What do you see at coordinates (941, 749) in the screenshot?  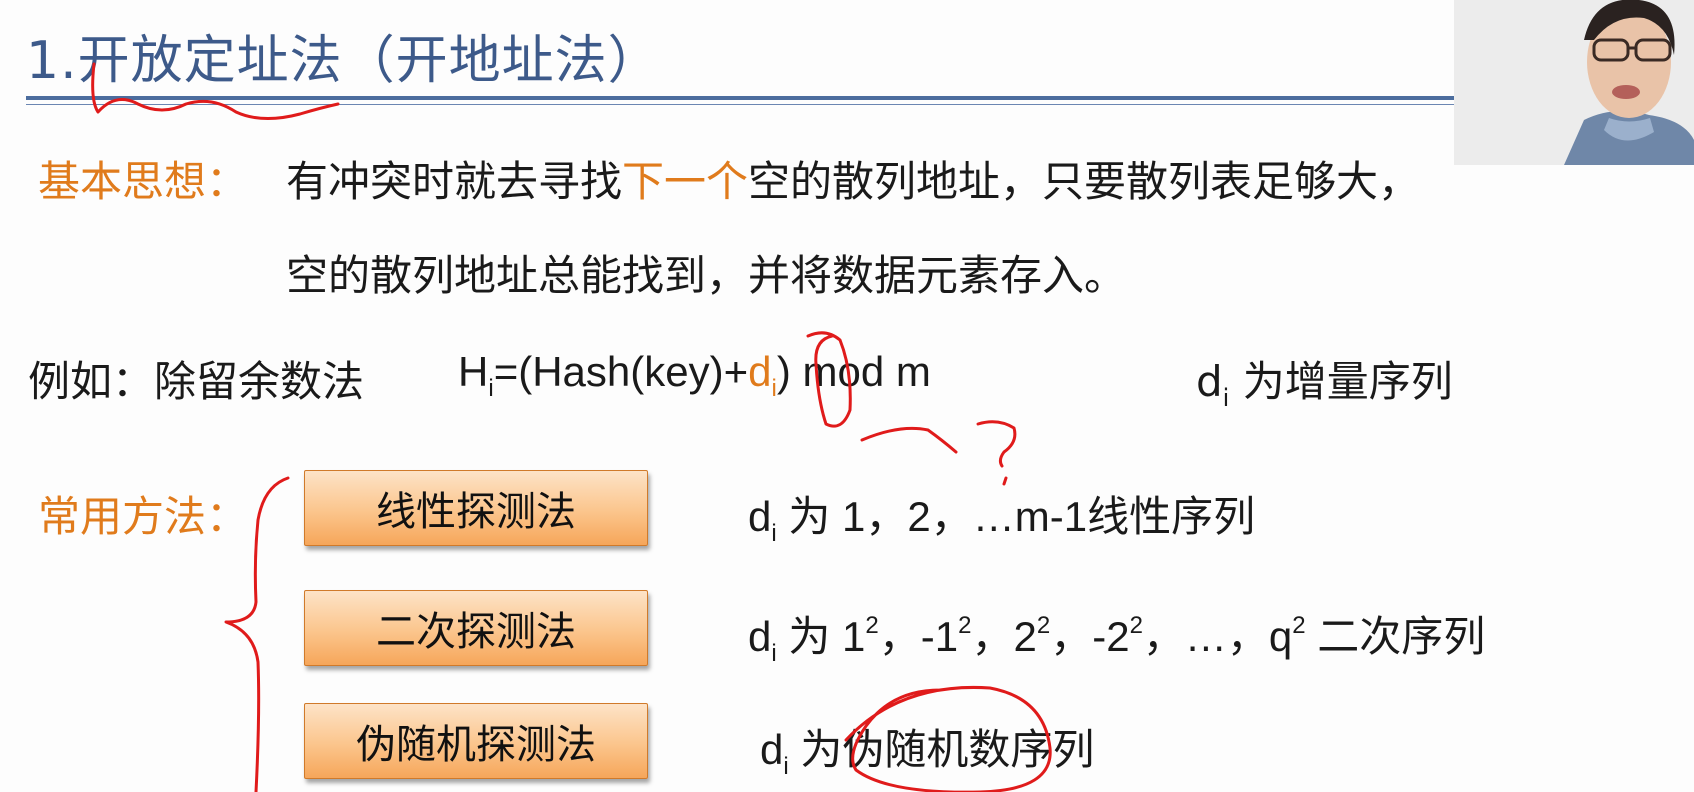 I see `desc-text: 为伪随机数序列` at bounding box center [941, 749].